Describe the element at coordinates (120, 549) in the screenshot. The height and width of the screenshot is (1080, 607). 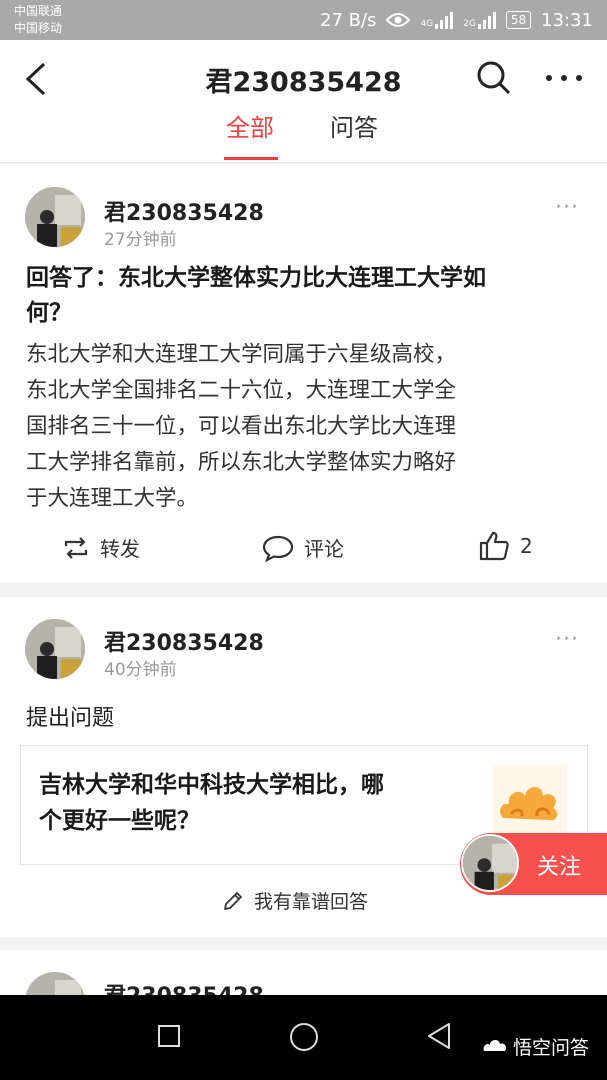
I see `repost-label: 转发` at that location.